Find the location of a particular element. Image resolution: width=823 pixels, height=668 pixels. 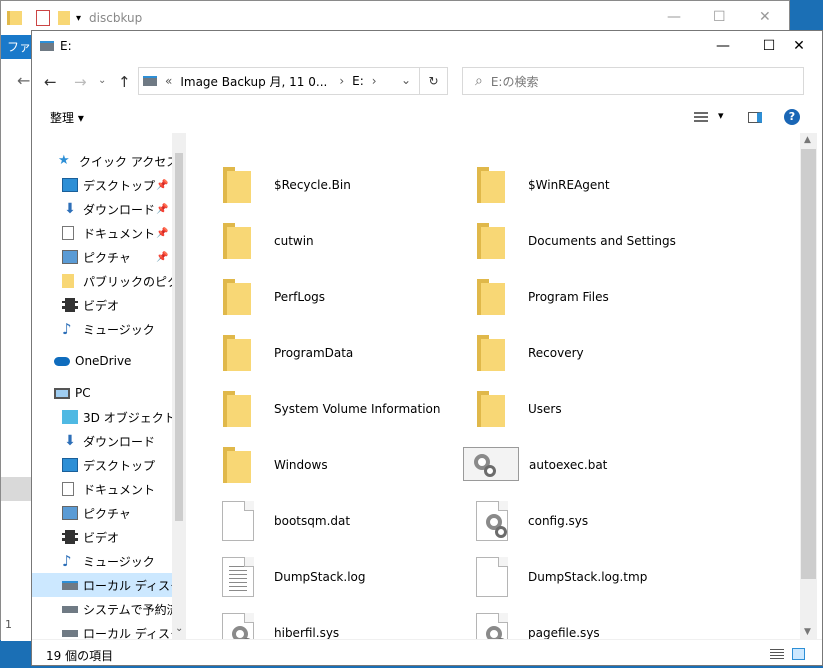

bg-back-arrow-icon: ← is located at coordinates (23, 80).